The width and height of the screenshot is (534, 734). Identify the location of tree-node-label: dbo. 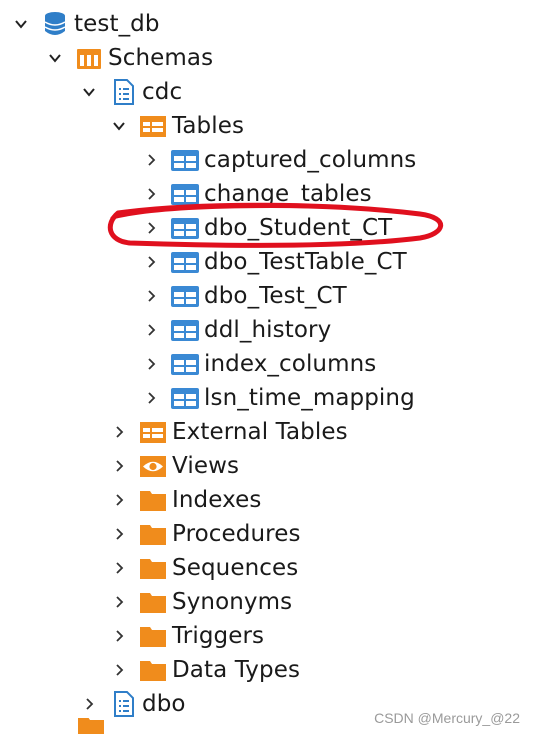
(164, 704).